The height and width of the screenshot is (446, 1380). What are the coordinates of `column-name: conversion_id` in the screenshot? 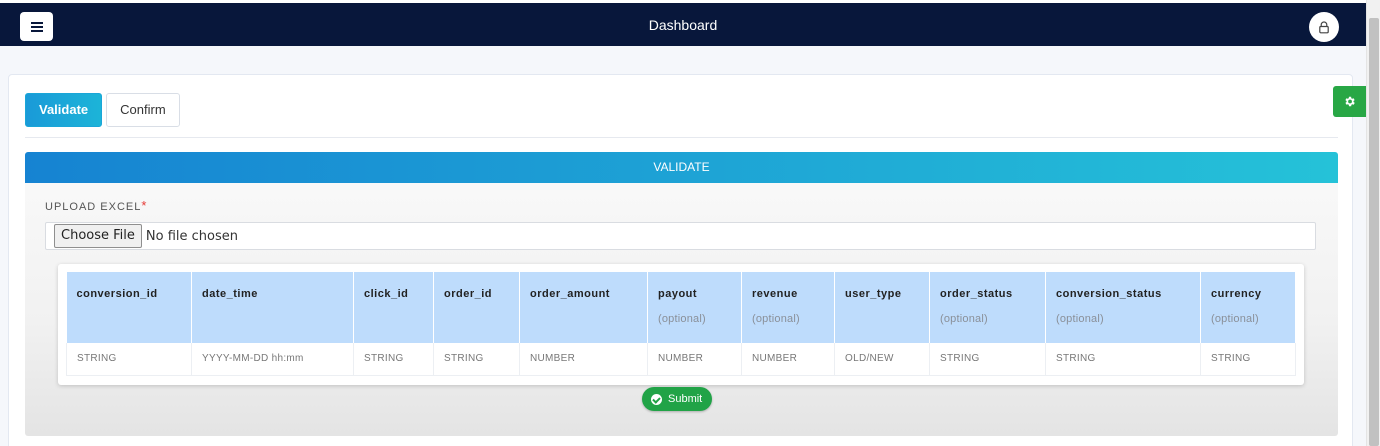 It's located at (117, 294).